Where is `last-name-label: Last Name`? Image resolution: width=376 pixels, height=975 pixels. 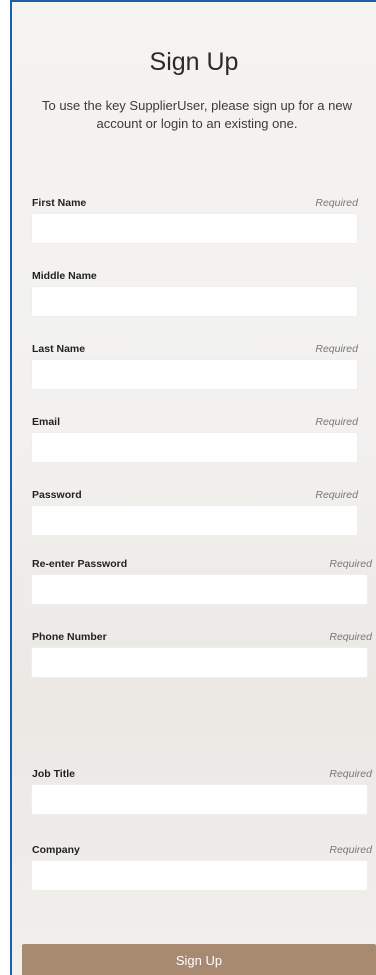
last-name-label: Last Name is located at coordinates (59, 349).